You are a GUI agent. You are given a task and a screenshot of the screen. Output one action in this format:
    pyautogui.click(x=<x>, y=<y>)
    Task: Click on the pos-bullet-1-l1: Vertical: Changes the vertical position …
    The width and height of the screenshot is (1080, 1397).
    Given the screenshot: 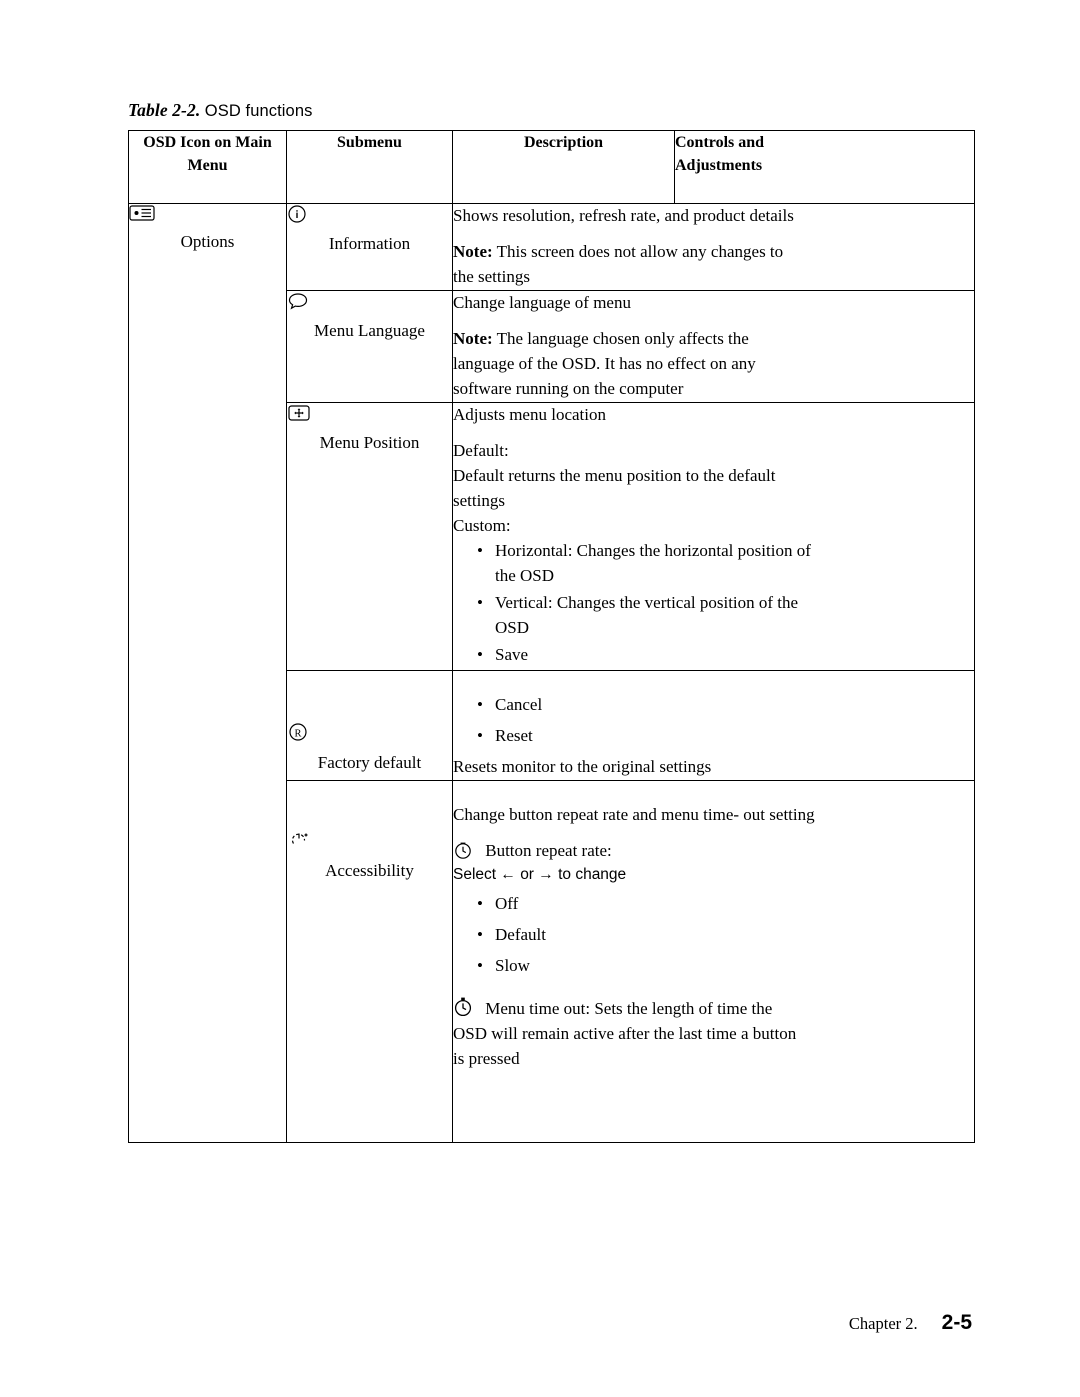 What is the action you would take?
    pyautogui.click(x=647, y=602)
    